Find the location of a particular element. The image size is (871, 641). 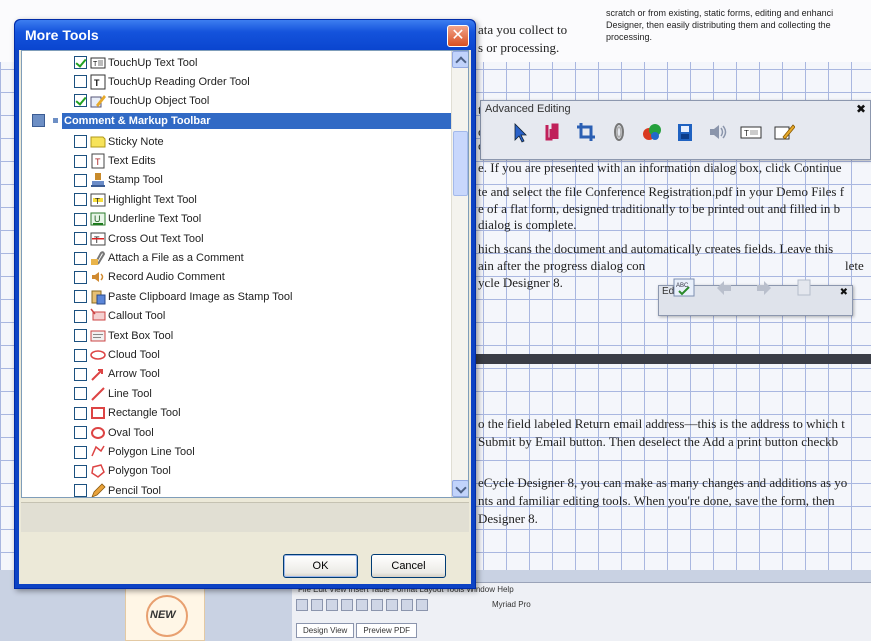

tree-item-label: Highlight Text Tool is located at coordinates (152, 199).